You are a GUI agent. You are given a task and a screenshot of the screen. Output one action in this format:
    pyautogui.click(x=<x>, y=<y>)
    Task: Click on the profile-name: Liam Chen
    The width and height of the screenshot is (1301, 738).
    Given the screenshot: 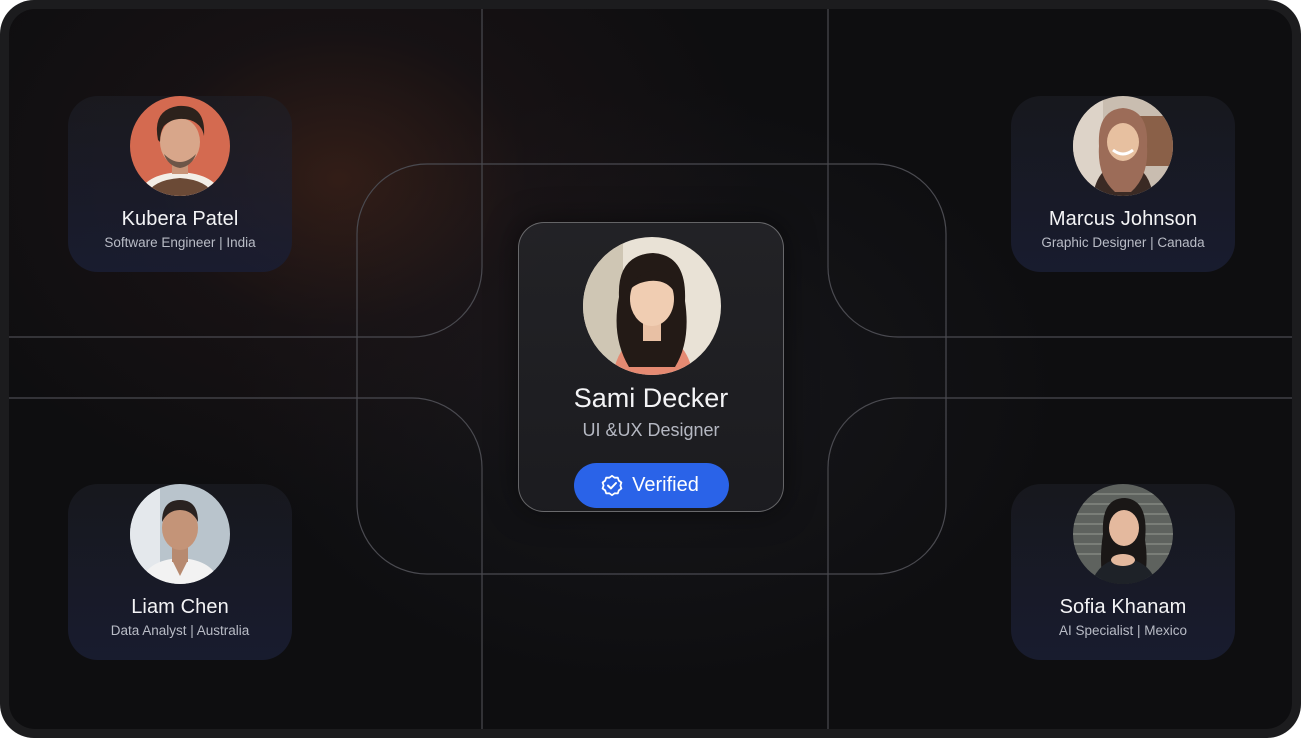 What is the action you would take?
    pyautogui.click(x=180, y=607)
    